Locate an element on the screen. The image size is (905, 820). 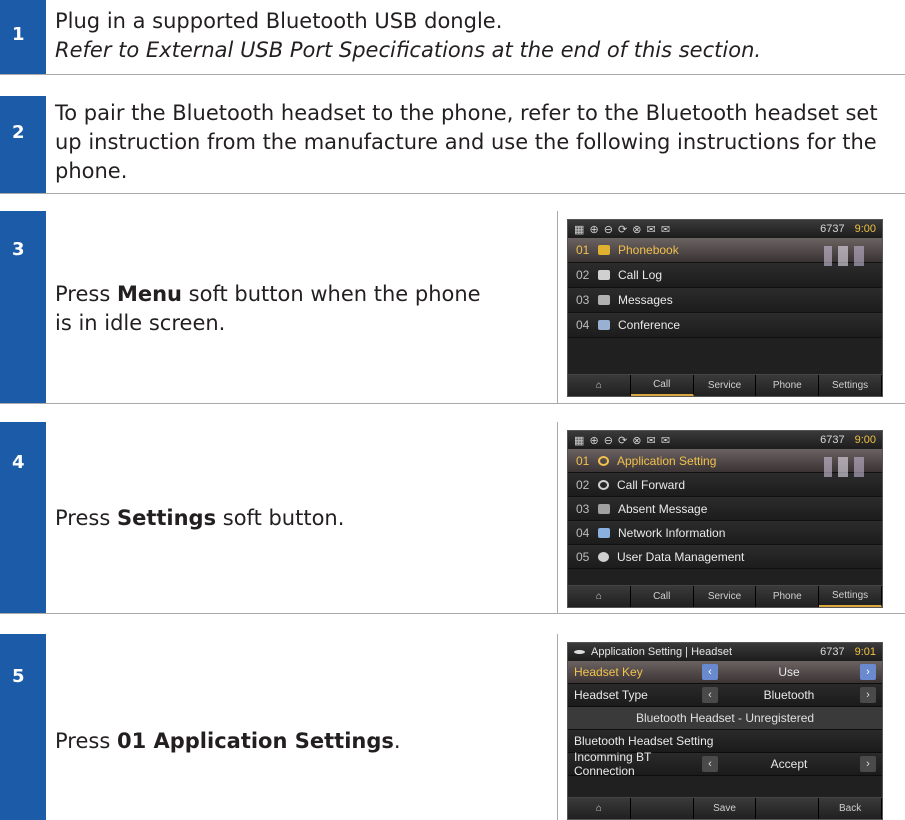
call-log-icon is located at coordinates (604, 275).